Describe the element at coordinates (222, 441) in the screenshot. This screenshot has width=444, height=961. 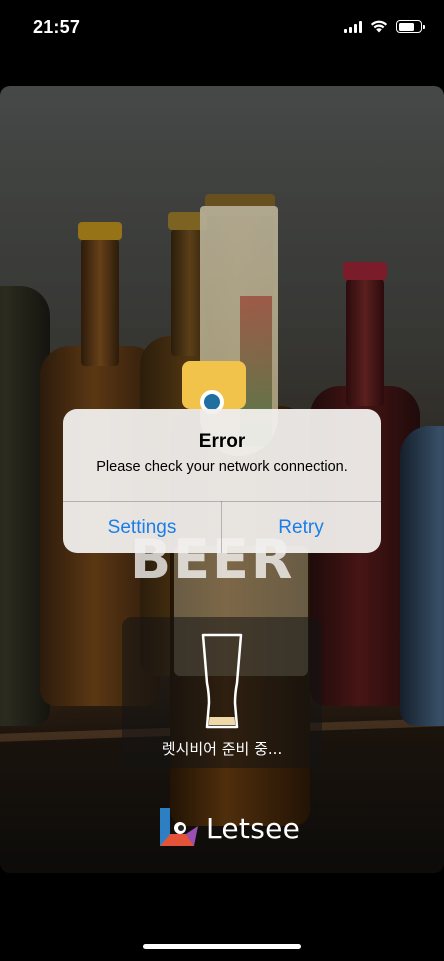
I see `alert-title: Error` at that location.